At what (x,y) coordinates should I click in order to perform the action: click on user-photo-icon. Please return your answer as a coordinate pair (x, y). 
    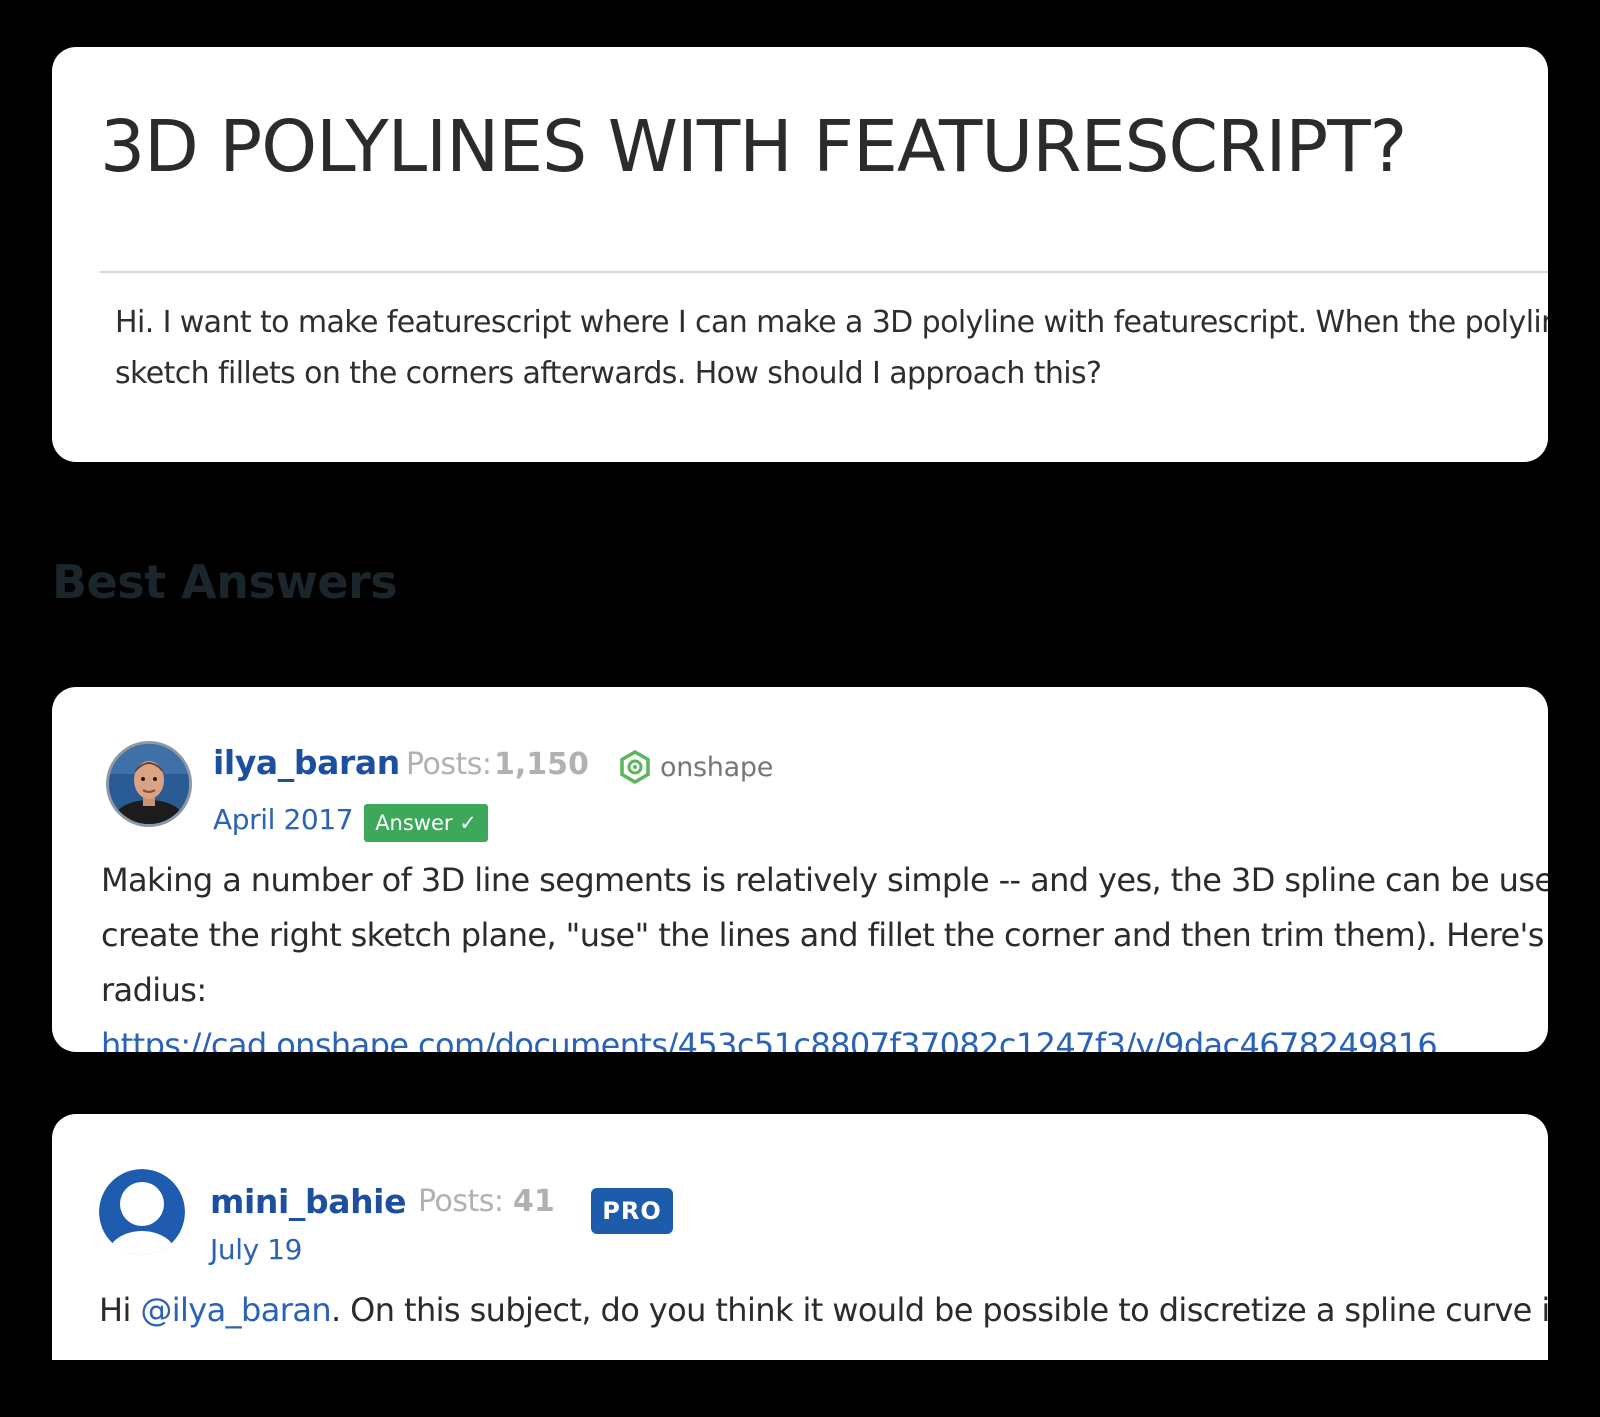
    Looking at the image, I should click on (149, 784).